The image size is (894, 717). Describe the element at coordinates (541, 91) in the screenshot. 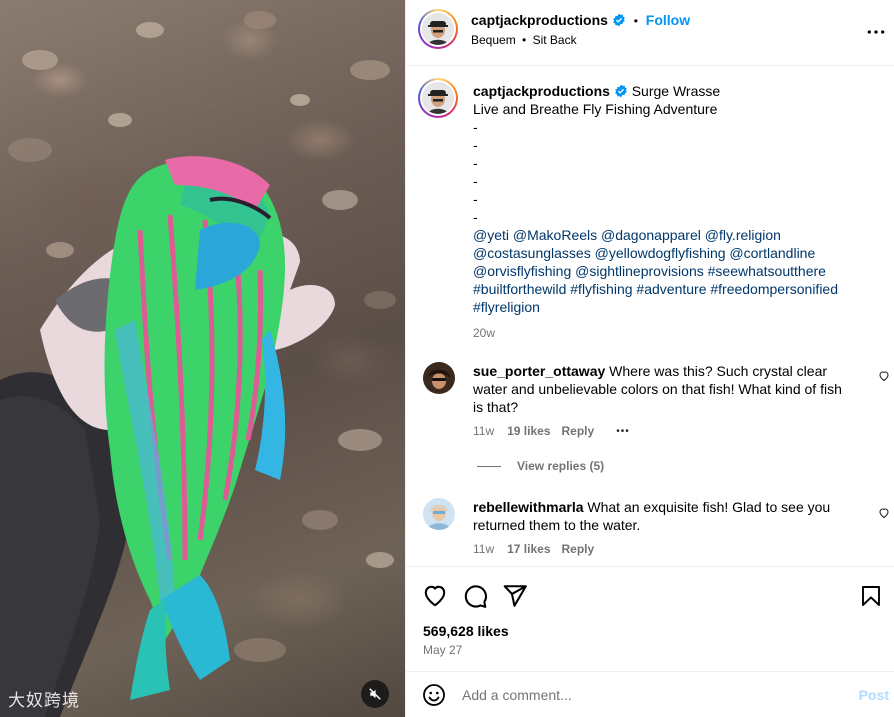

I see `caption-username: captjackproductions` at that location.